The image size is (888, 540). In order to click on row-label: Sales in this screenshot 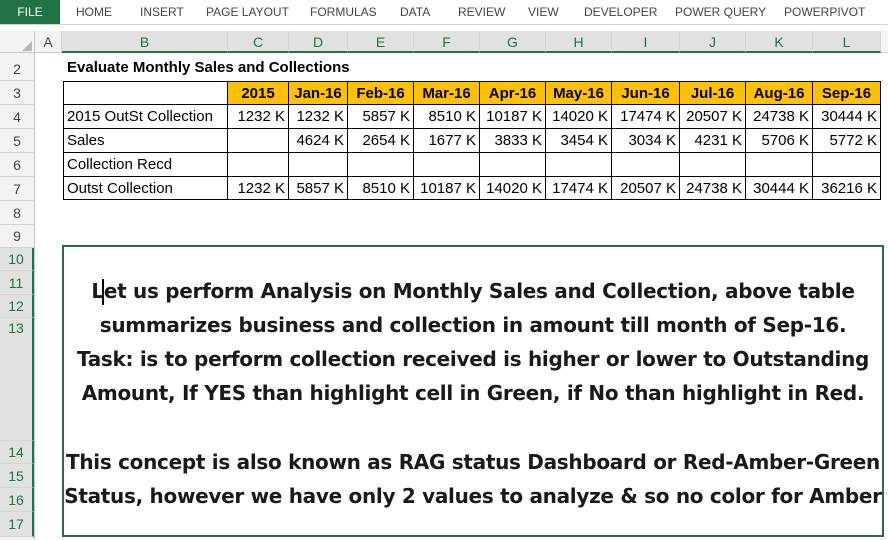, I will do `click(145, 141)`.